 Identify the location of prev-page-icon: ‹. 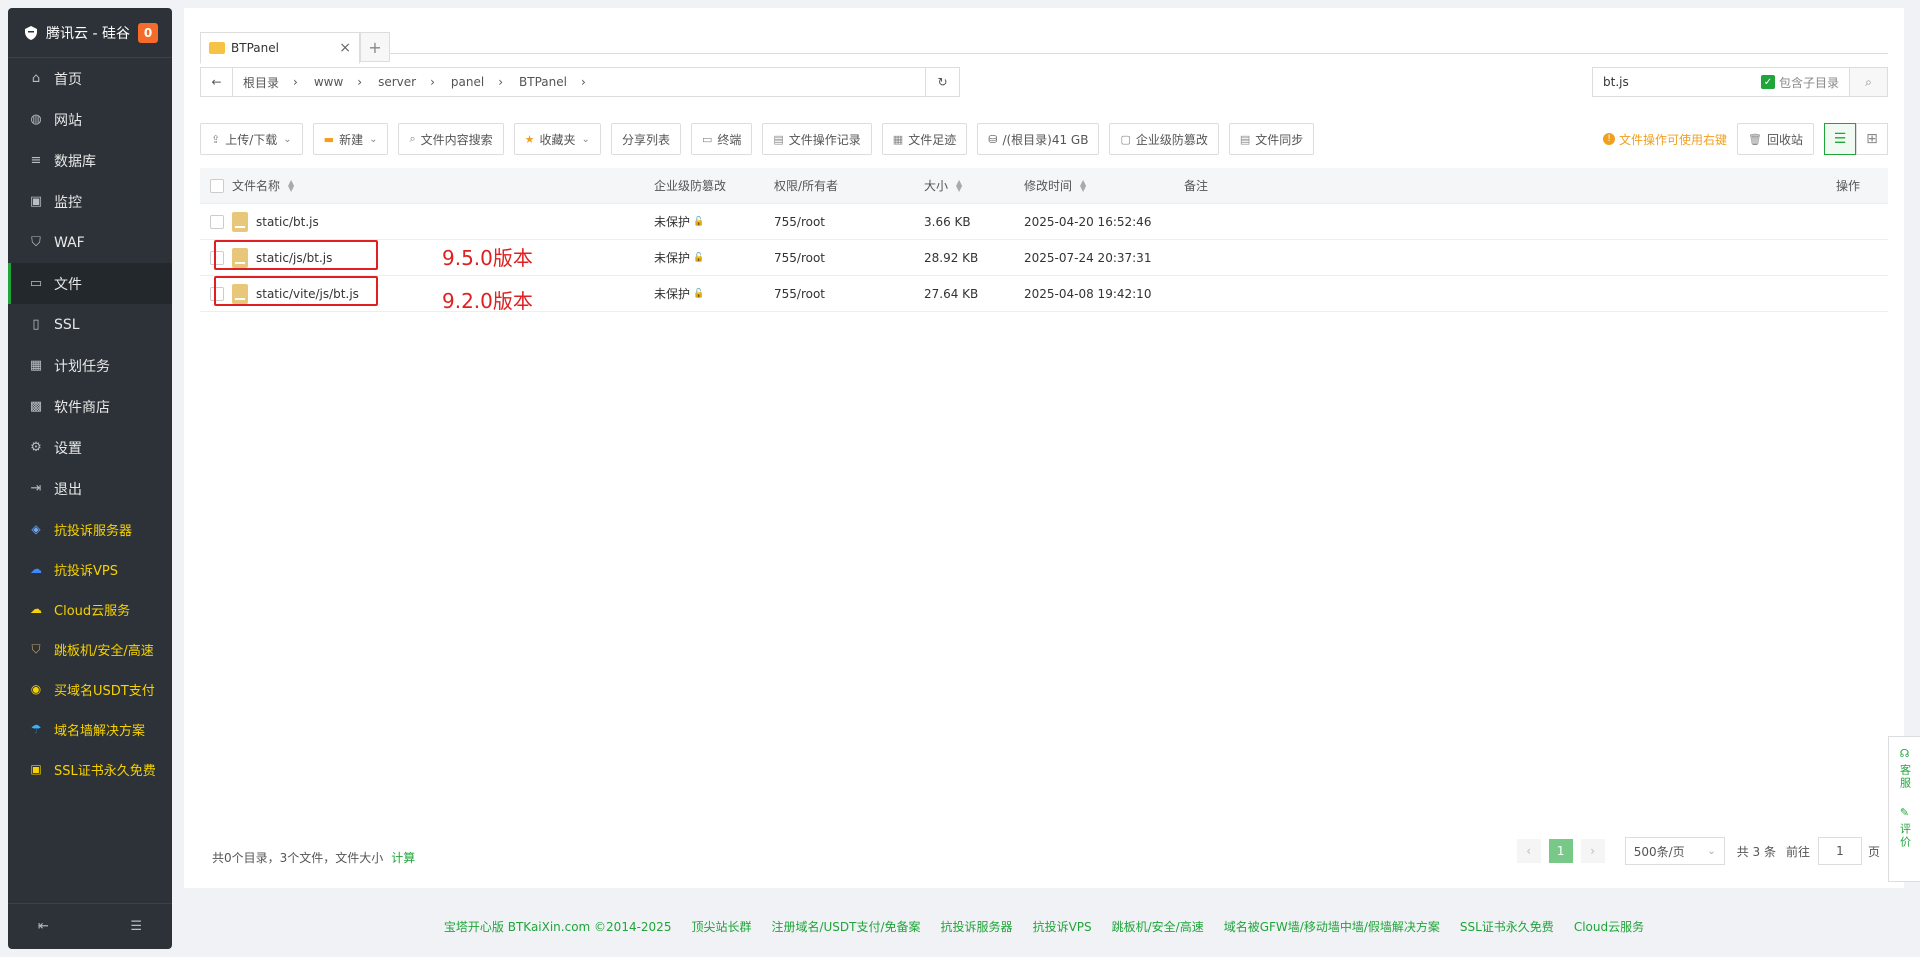
(1528, 851).